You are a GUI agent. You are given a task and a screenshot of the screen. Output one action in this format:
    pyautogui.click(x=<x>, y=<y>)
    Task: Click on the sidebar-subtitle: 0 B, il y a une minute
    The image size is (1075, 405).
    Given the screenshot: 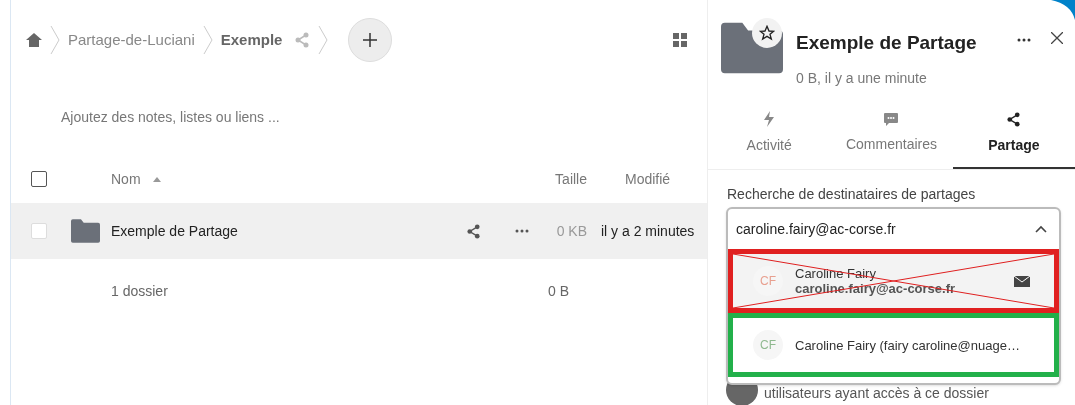 What is the action you would take?
    pyautogui.click(x=862, y=78)
    